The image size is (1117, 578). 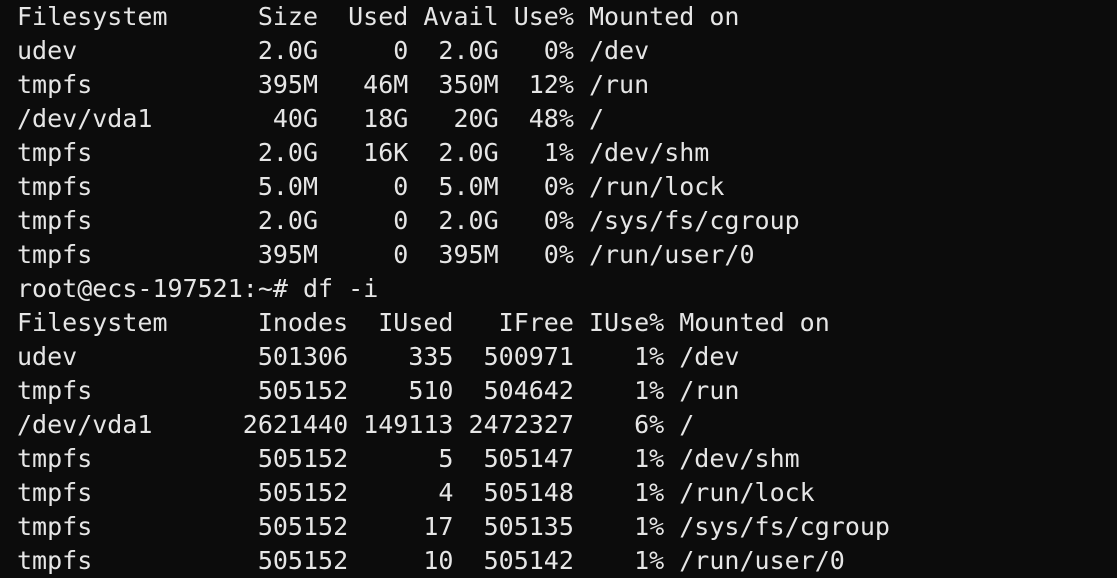 I want to click on dfi-row-udev: udev 501306 335 500971 1% /dev, so click(x=378, y=356).